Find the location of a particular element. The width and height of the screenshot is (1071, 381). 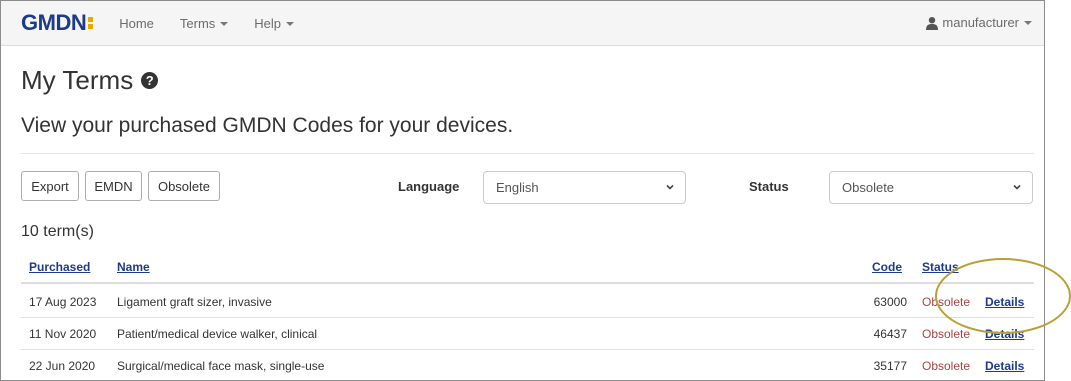

status-select: Obsolete is located at coordinates (931, 187).